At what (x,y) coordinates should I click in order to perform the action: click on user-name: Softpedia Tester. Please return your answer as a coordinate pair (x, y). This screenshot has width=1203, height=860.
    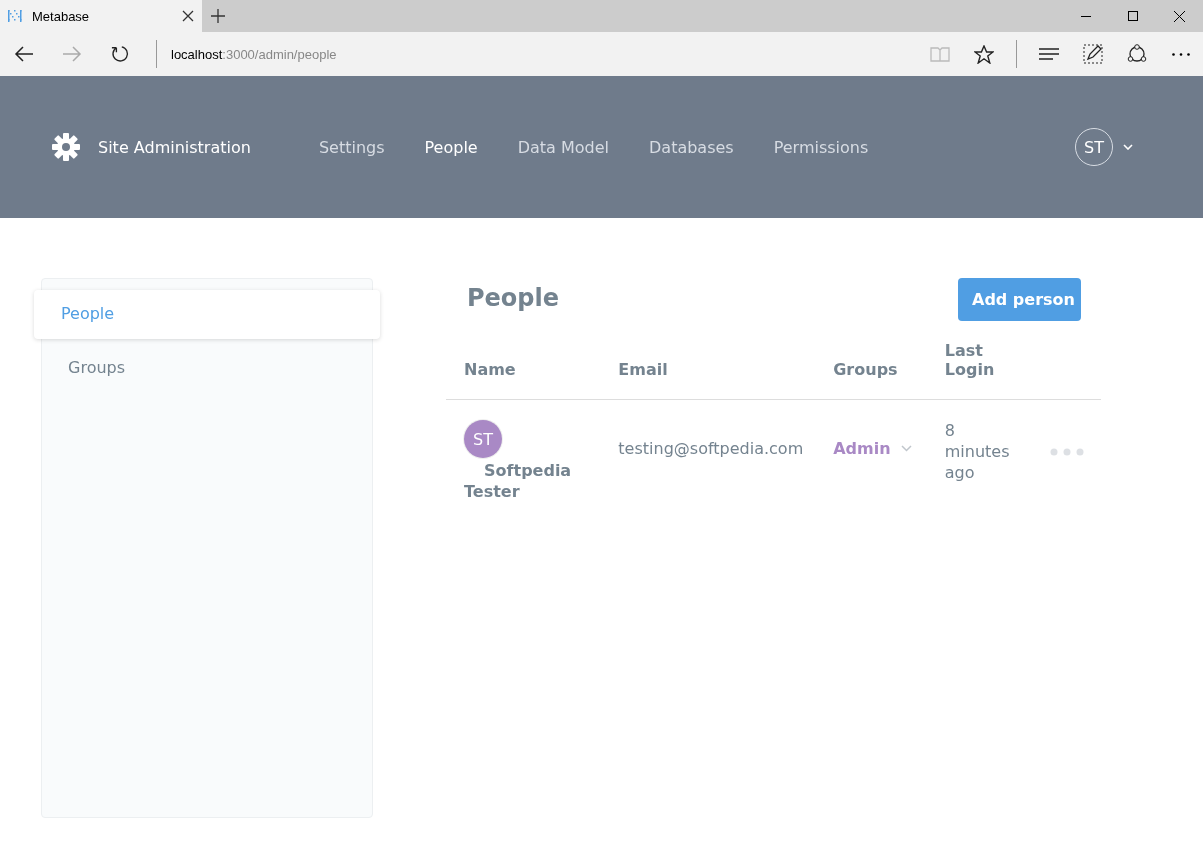
    Looking at the image, I should click on (518, 481).